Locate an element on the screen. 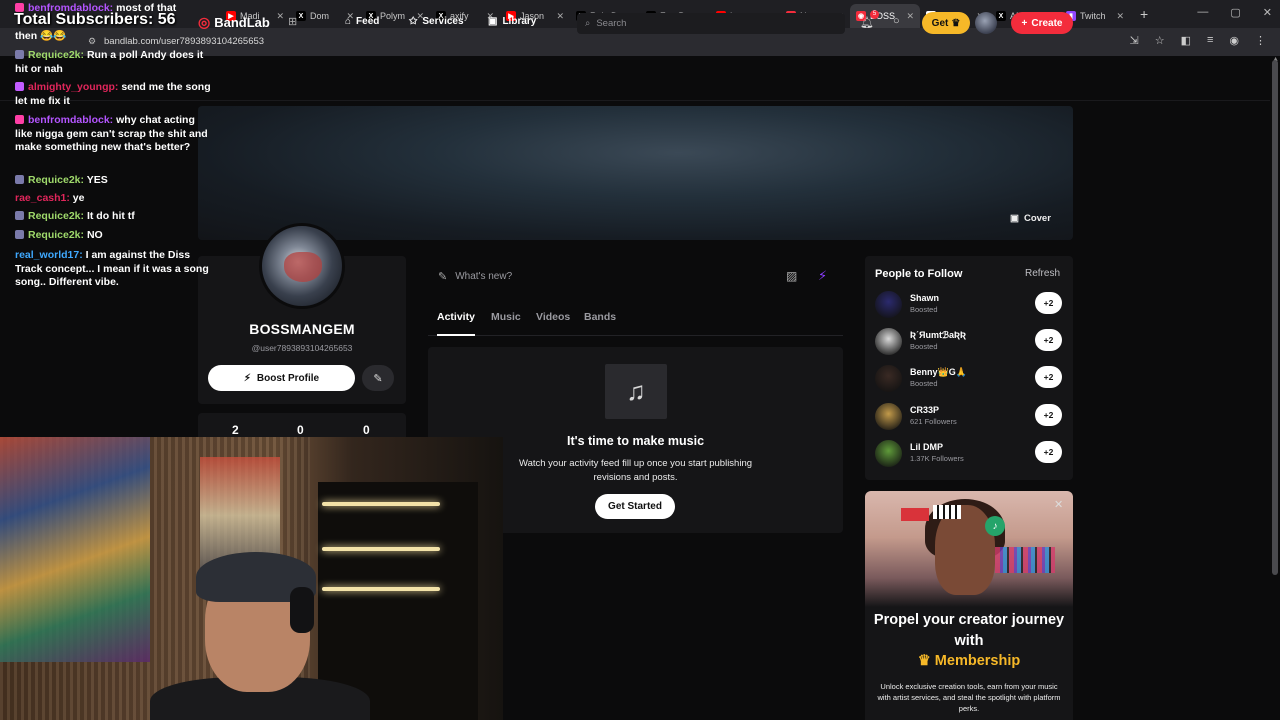 The width and height of the screenshot is (1280, 720). tab-videos: Videos is located at coordinates (553, 317).